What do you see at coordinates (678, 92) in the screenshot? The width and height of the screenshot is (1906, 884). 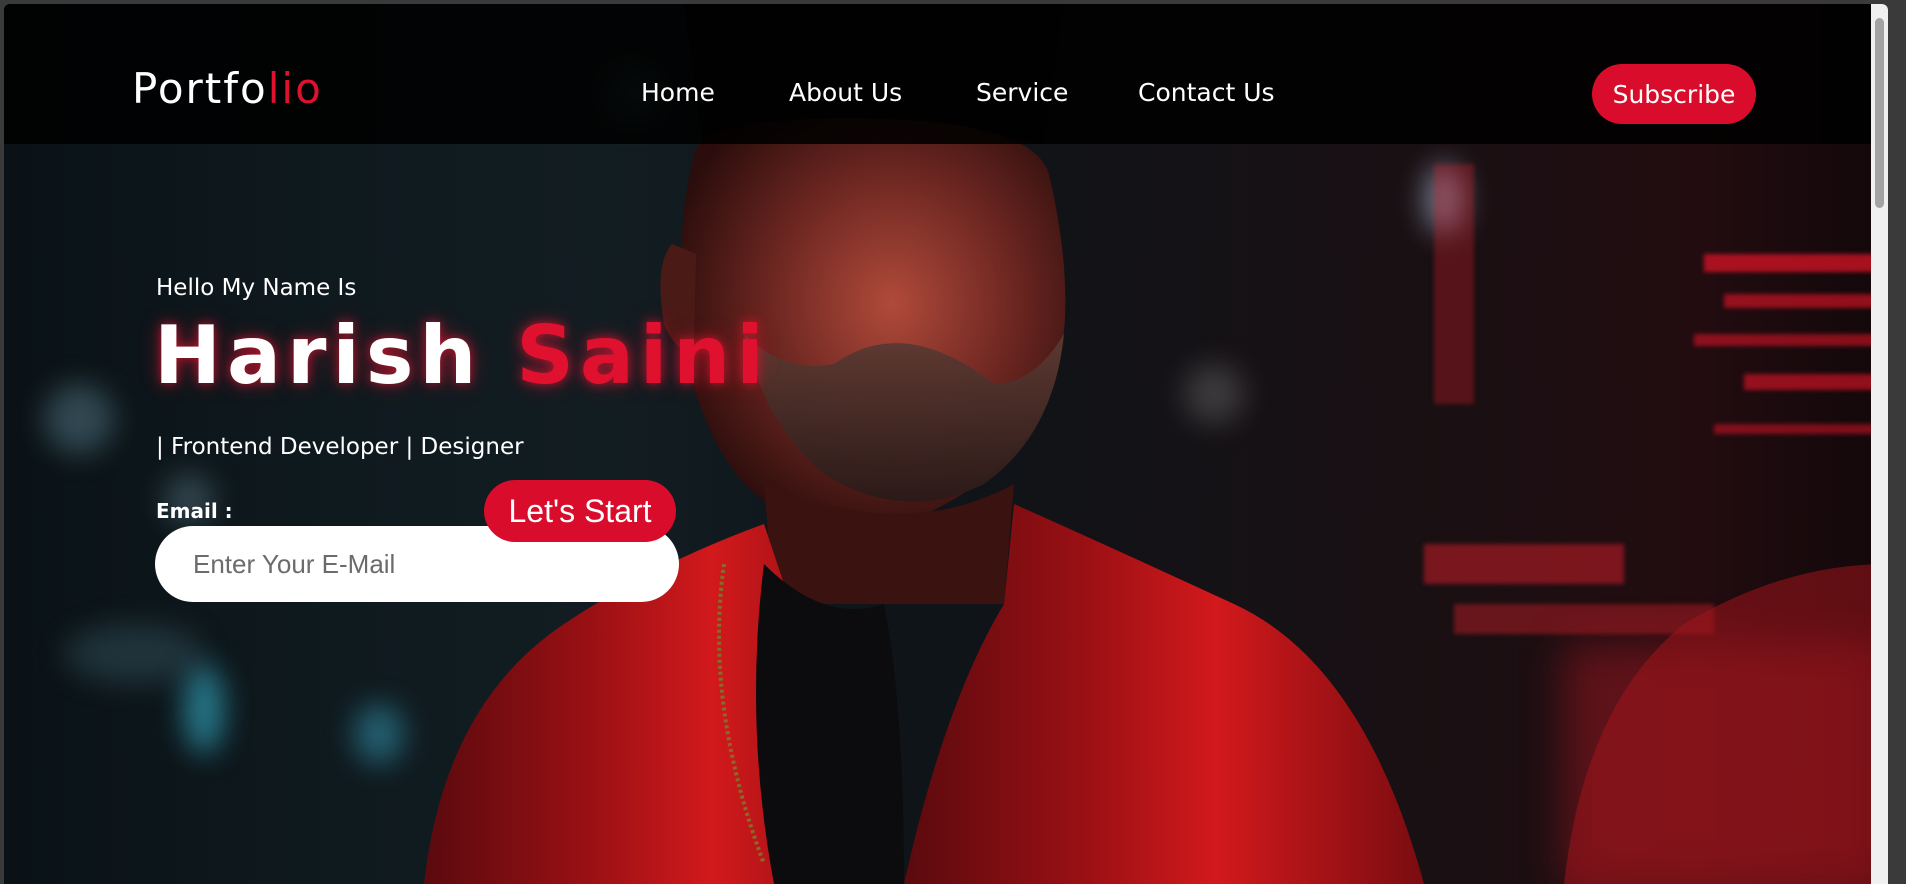 I see `nav-home: Home` at bounding box center [678, 92].